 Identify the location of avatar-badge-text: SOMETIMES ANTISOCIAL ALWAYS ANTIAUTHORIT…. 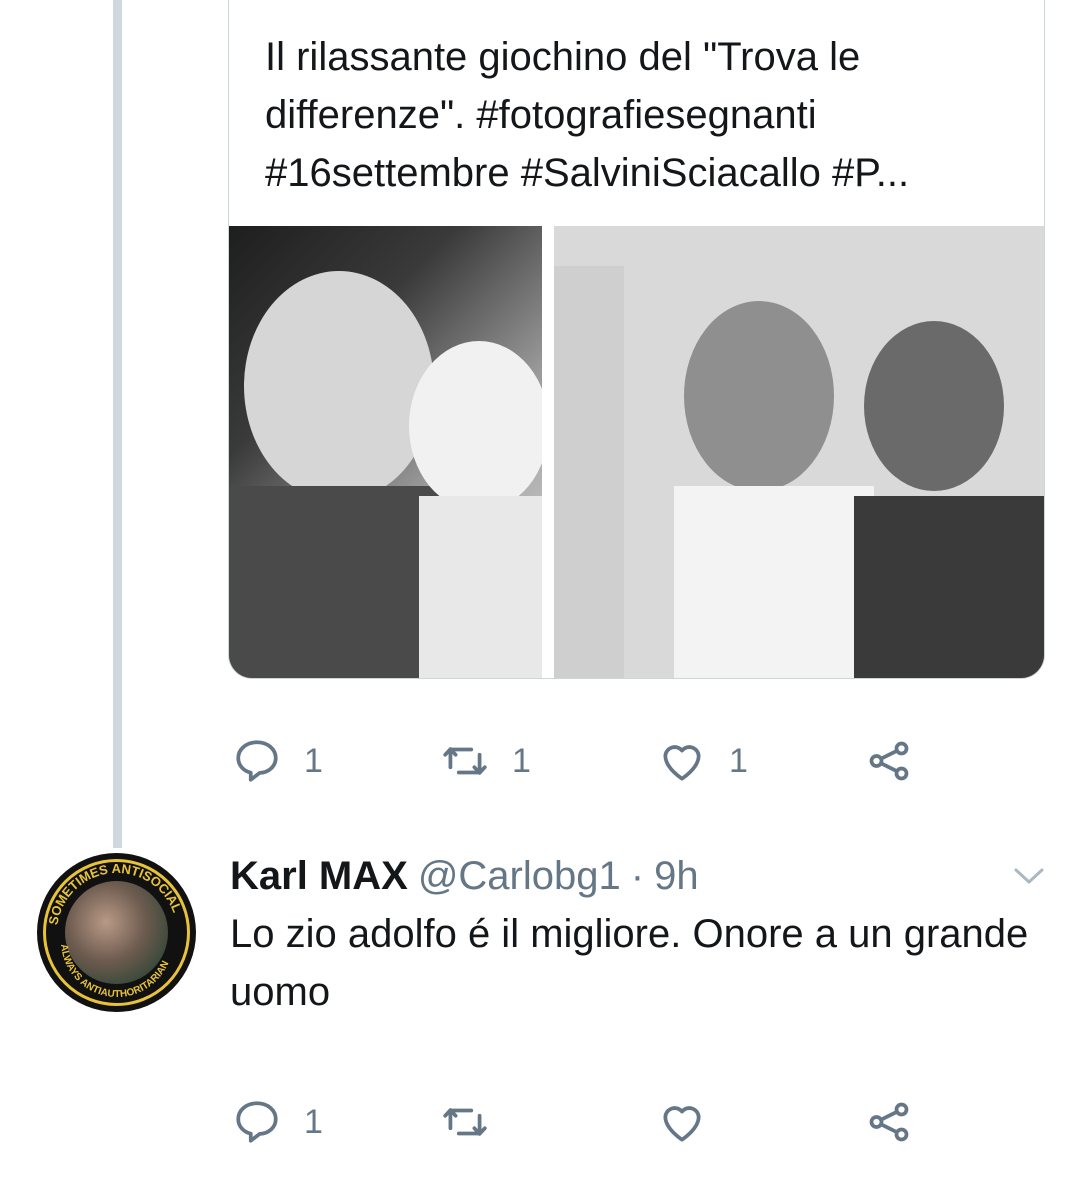
(115, 930).